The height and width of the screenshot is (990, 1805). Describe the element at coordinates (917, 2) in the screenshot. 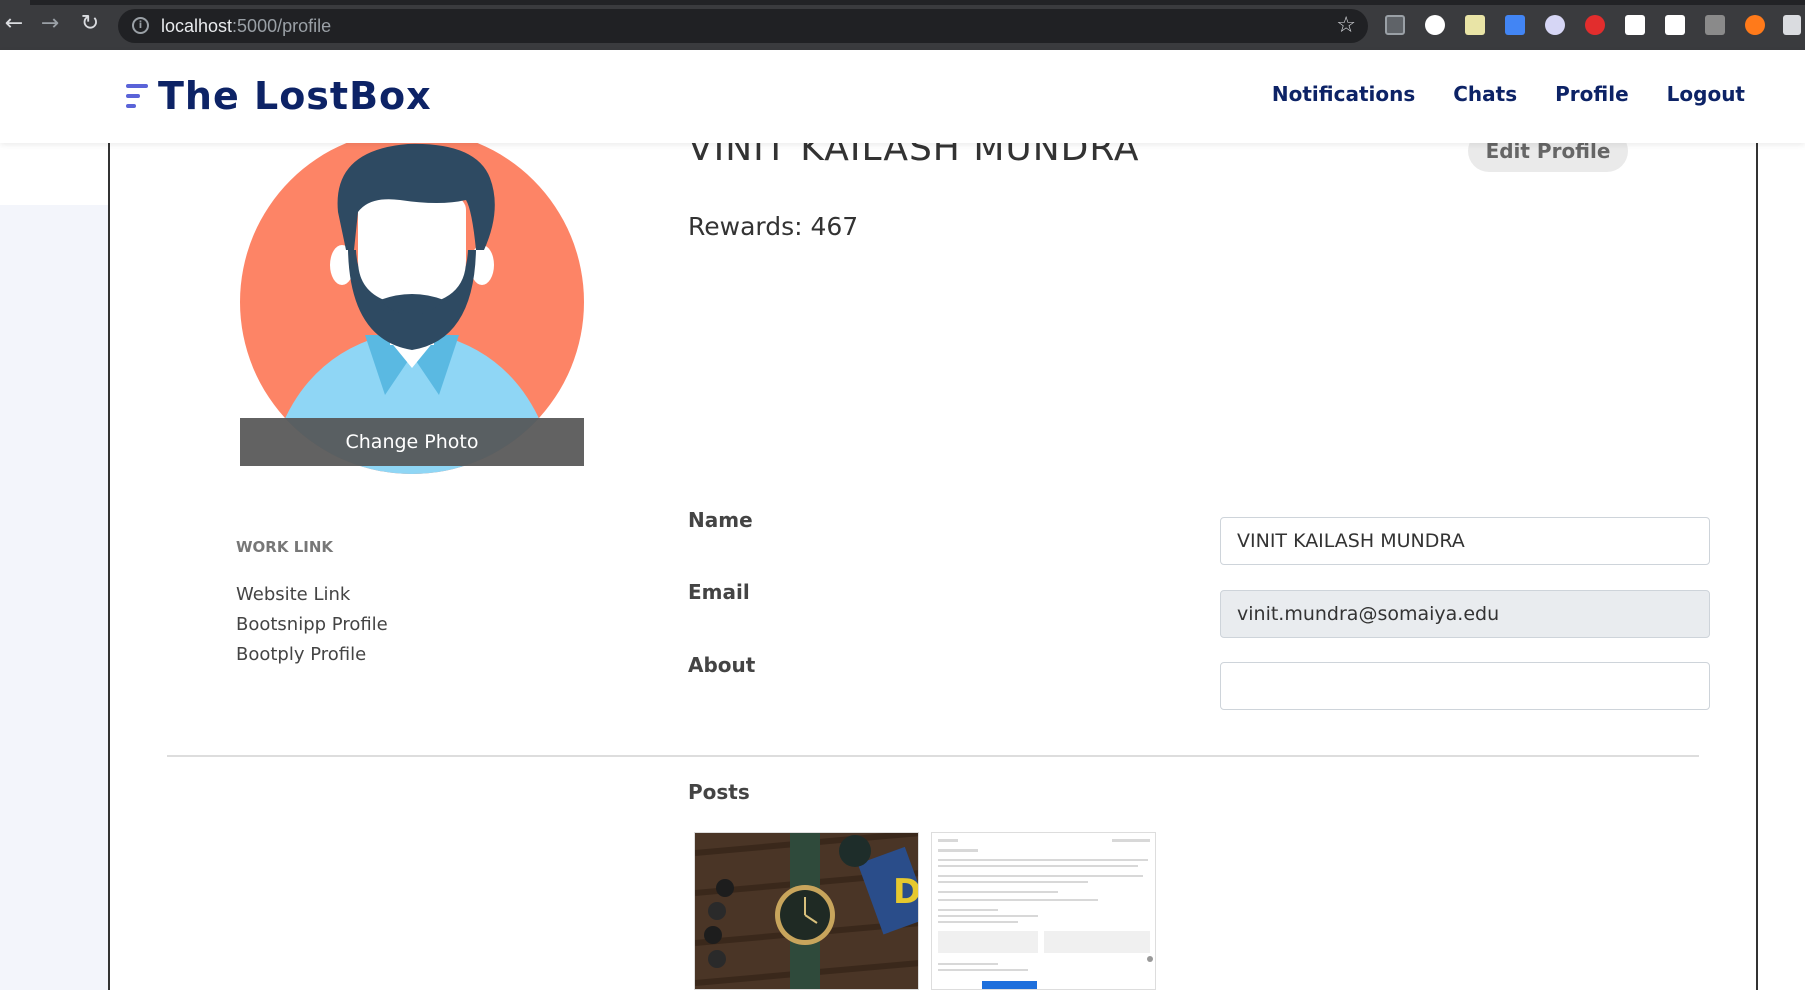

I see `tab-strip` at that location.